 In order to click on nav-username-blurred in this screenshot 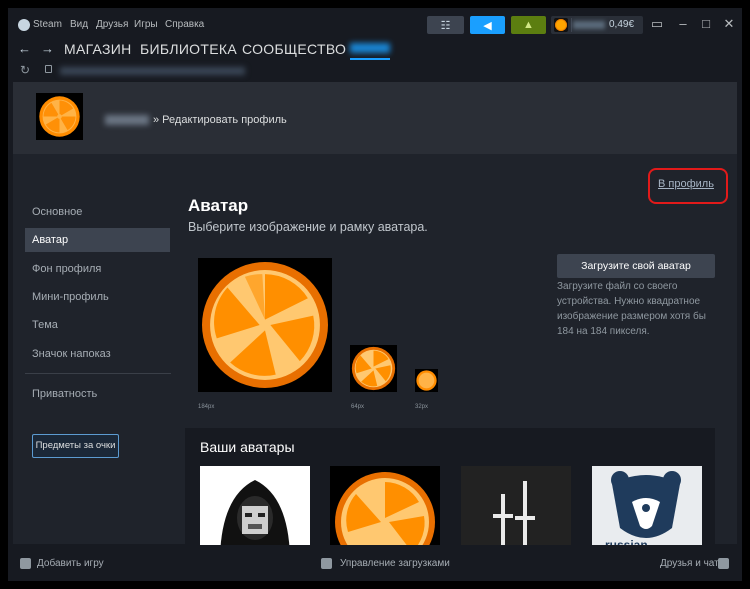, I will do `click(370, 48)`.